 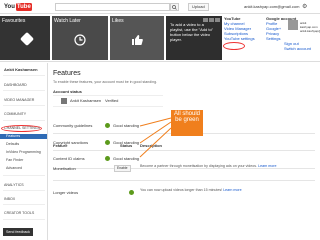 I want to click on playlist-tile-likes: Likes, so click(x=137, y=38).